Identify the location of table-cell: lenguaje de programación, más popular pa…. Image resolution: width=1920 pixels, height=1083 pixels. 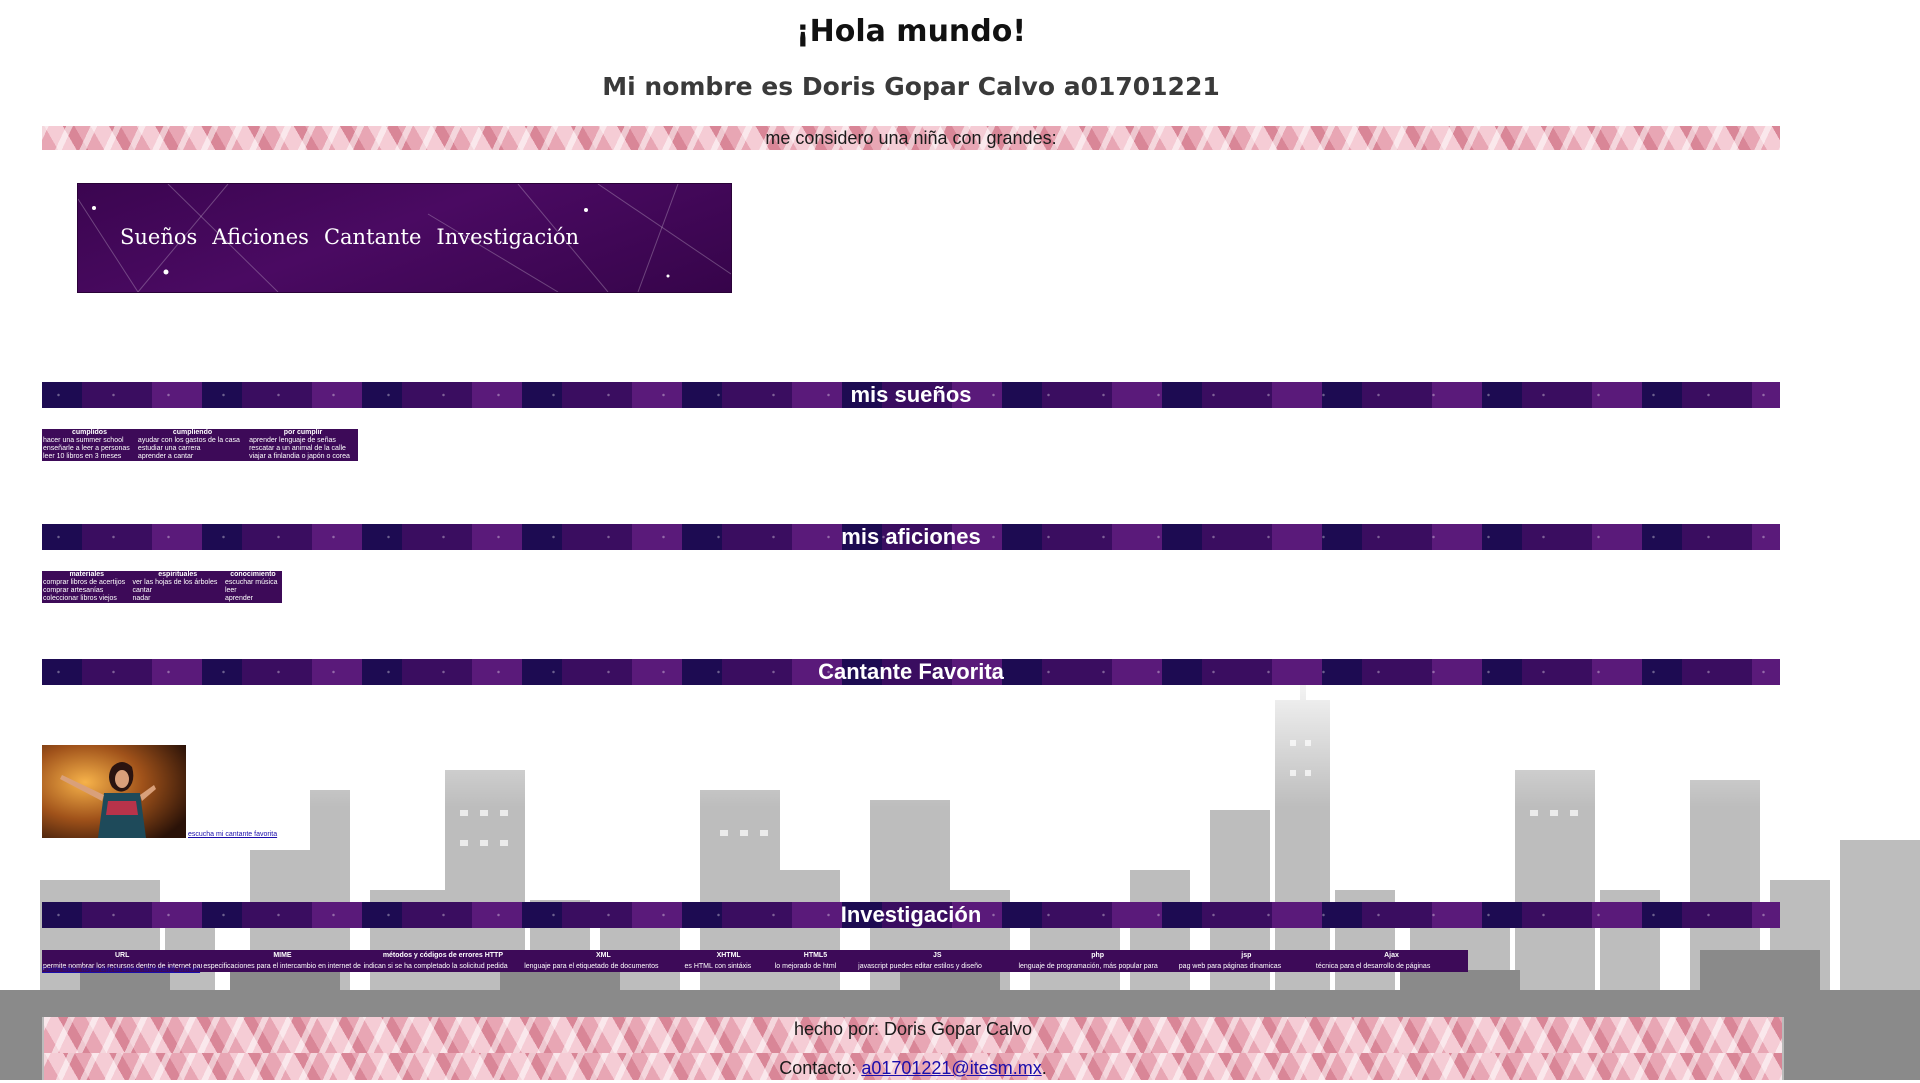
(1088, 966).